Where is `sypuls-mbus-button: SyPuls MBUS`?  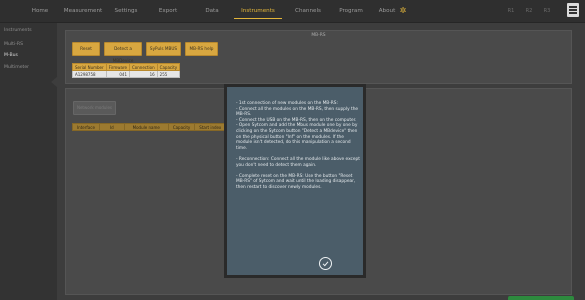
sypuls-mbus-button: SyPuls MBUS is located at coordinates (163, 49).